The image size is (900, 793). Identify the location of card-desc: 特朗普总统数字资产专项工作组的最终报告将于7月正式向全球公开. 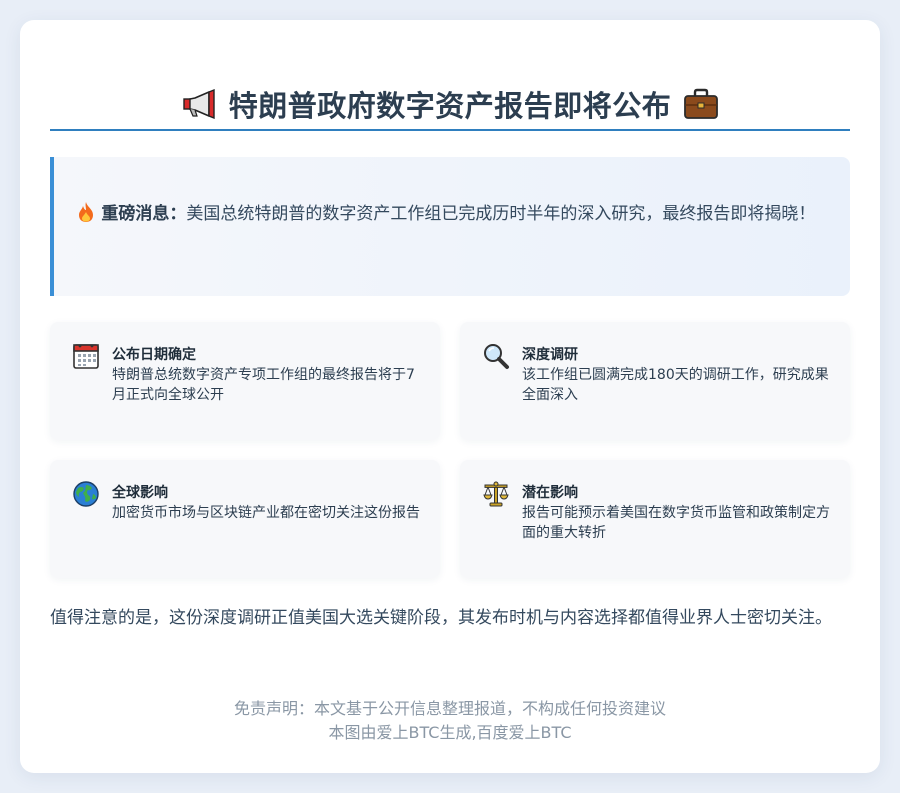
(263, 385).